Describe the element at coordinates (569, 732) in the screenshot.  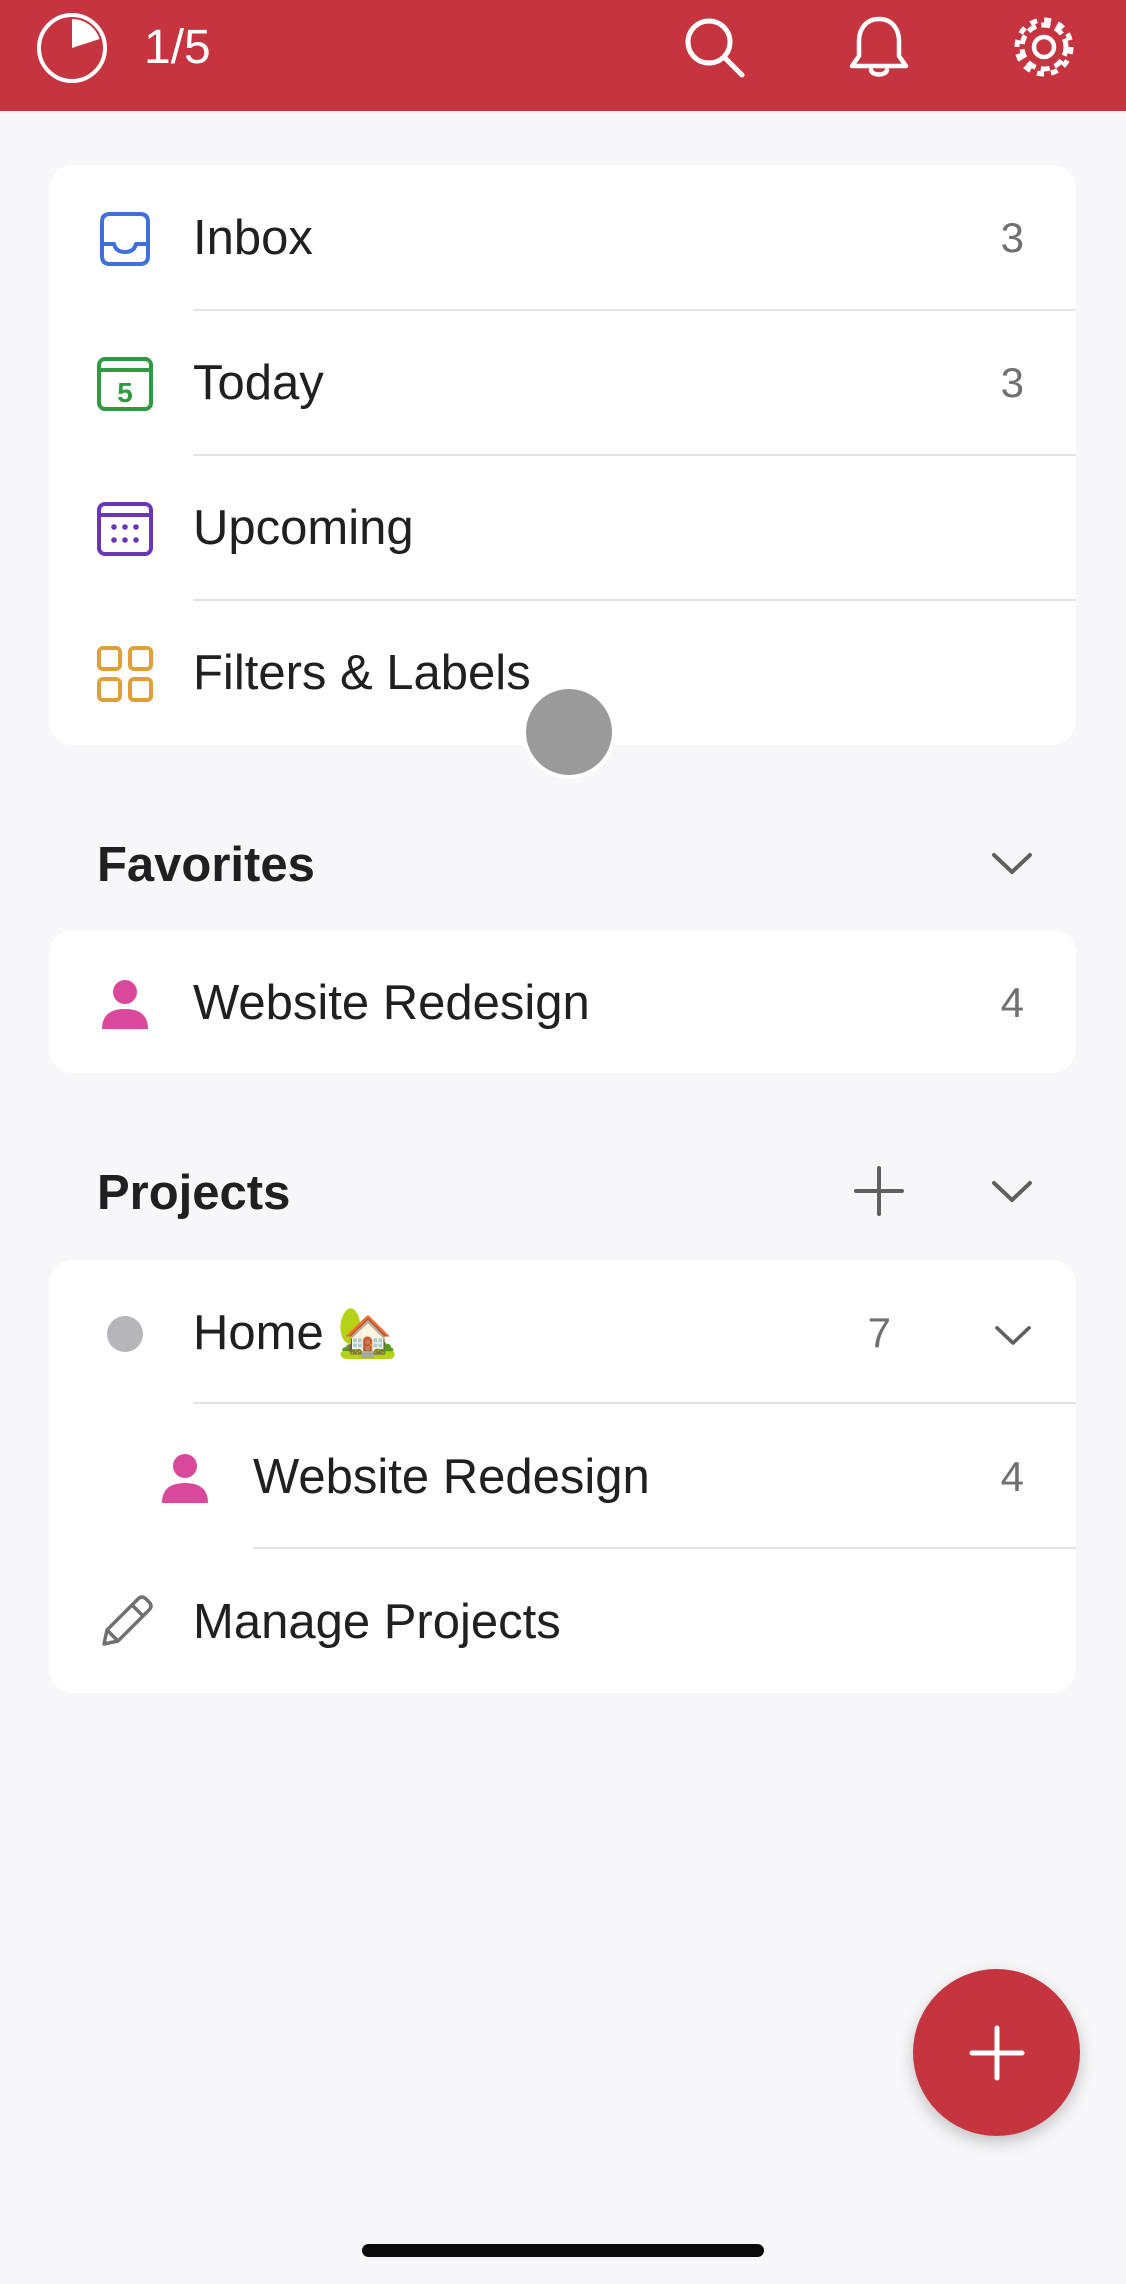
I see `touch-indicator` at that location.